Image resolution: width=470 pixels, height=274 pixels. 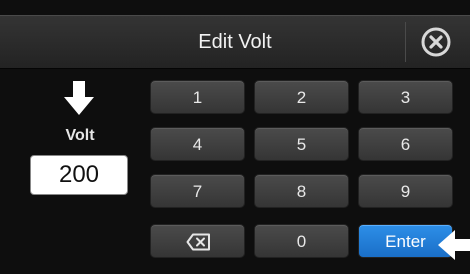 I want to click on key-6: 6, so click(x=405, y=144).